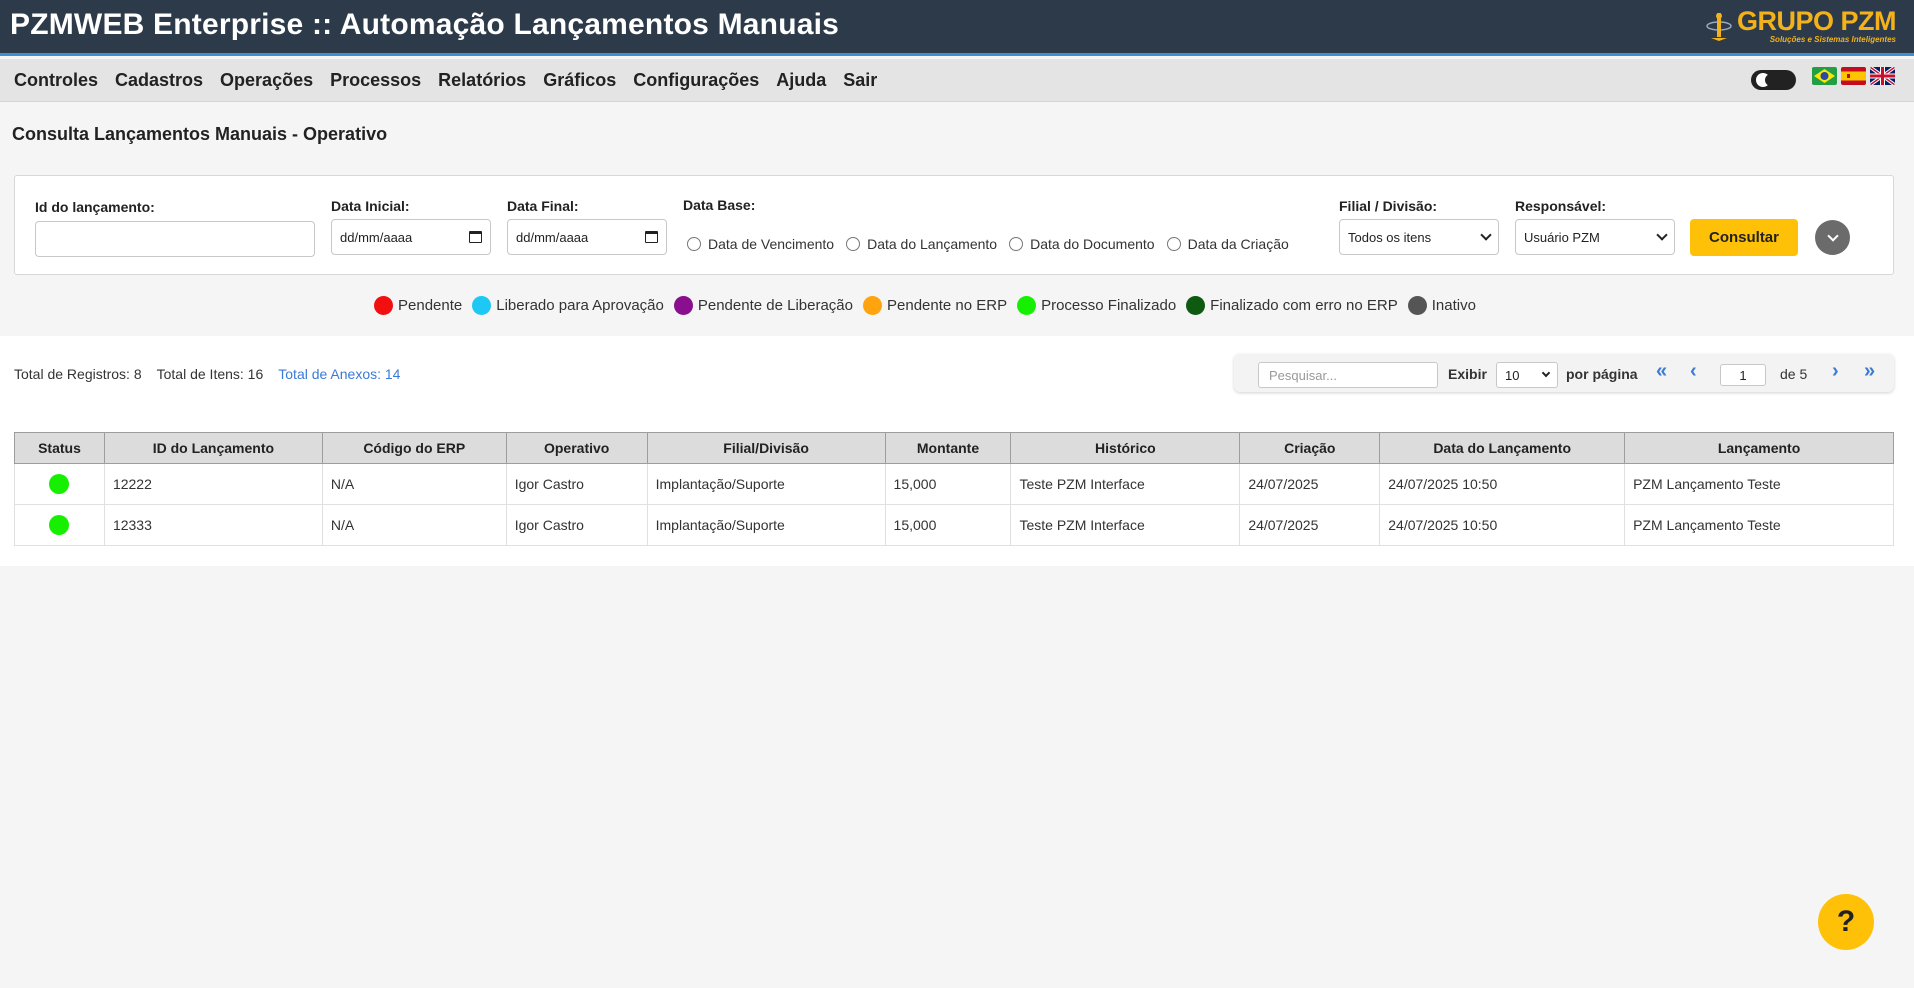  What do you see at coordinates (801, 80) in the screenshot?
I see `menu-ajuda: Ajuda` at bounding box center [801, 80].